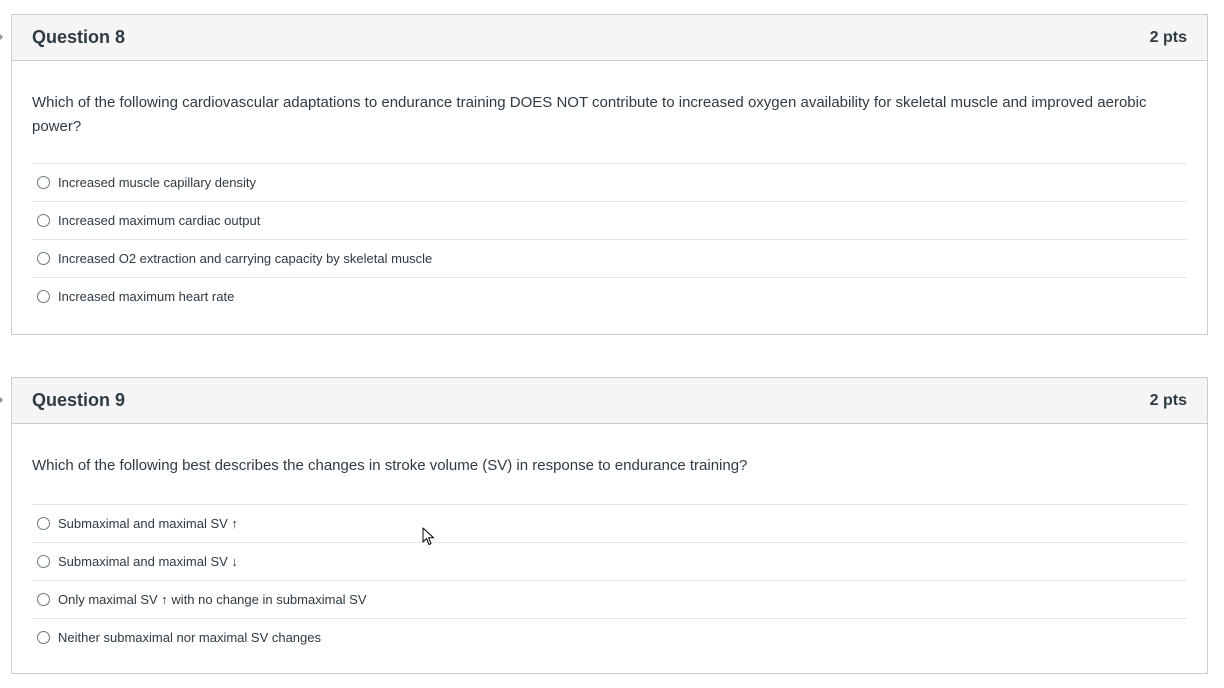  Describe the element at coordinates (428, 536) in the screenshot. I see `mouse-pointer-icon` at that location.